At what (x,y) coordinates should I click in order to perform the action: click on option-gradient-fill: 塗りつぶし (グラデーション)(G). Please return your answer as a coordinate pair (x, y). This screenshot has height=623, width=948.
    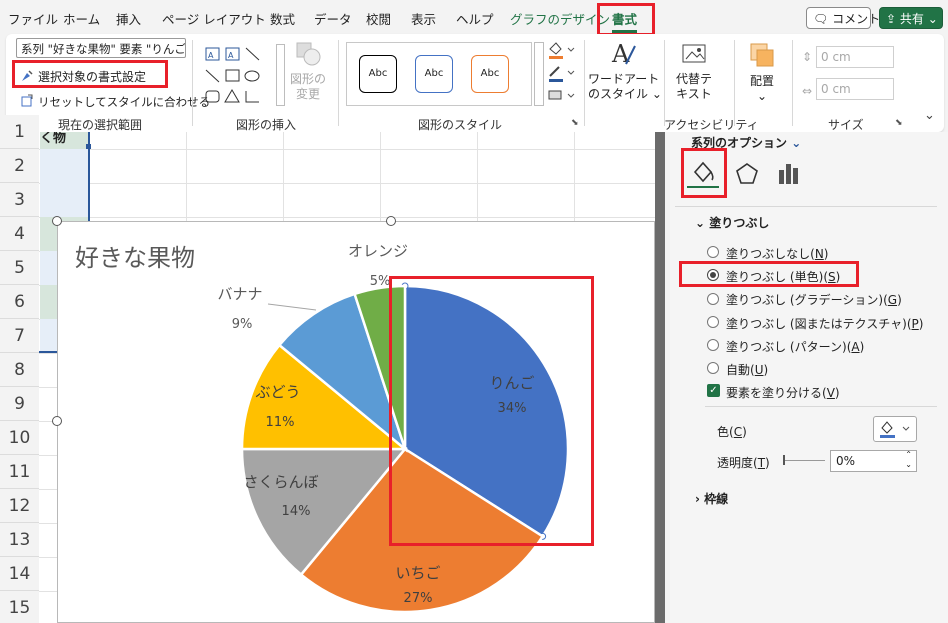
    Looking at the image, I should click on (814, 299).